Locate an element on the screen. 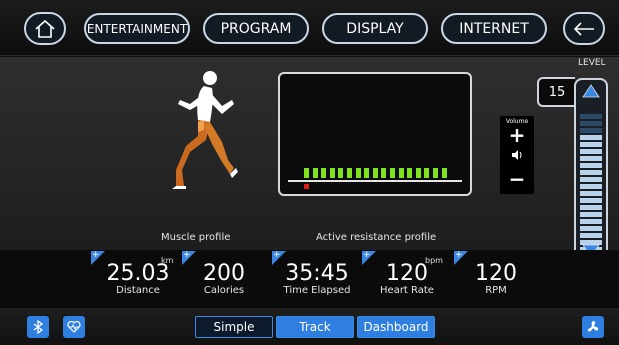  display-button: DISPLAY is located at coordinates (375, 28).